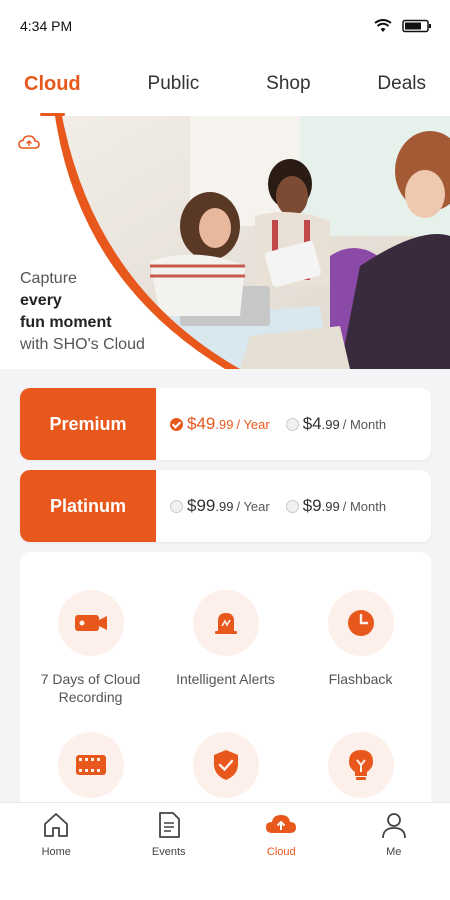 This screenshot has height=900, width=450. I want to click on radio-checked-icon, so click(176, 424).